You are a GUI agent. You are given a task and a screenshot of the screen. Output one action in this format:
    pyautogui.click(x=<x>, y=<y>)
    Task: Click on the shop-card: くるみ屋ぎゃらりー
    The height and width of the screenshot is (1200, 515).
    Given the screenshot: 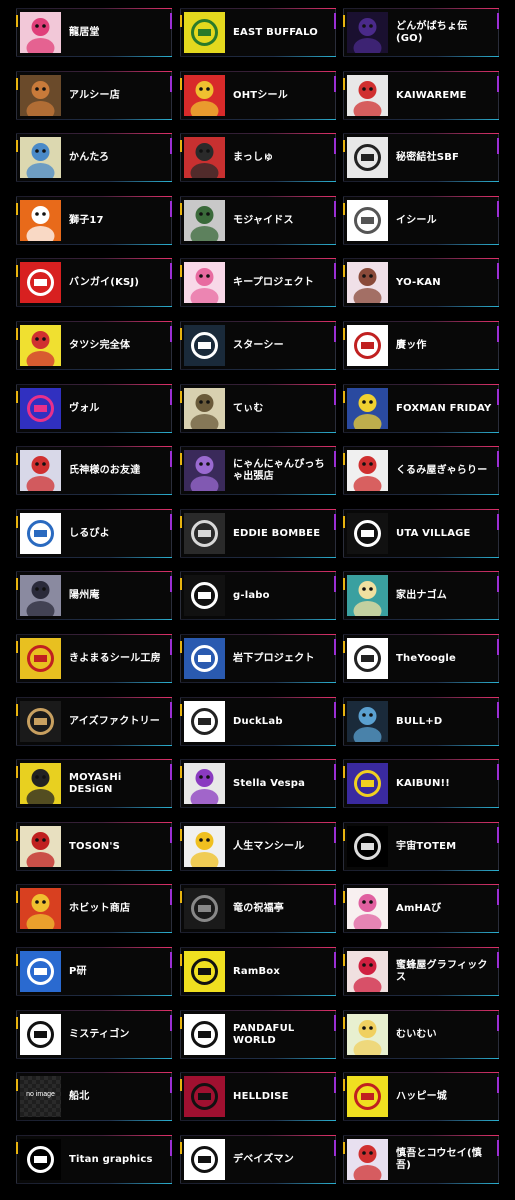 What is the action you would take?
    pyautogui.click(x=421, y=470)
    